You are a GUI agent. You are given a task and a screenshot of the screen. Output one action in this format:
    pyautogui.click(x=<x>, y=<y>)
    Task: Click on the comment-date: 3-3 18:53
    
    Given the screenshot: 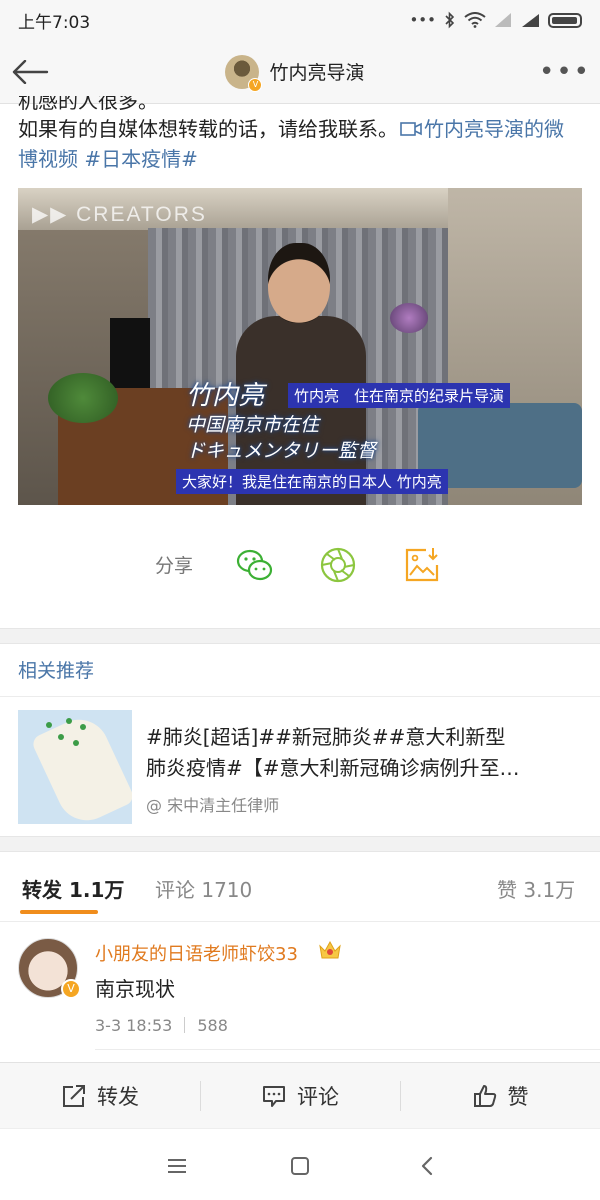 What is the action you would take?
    pyautogui.click(x=134, y=1025)
    